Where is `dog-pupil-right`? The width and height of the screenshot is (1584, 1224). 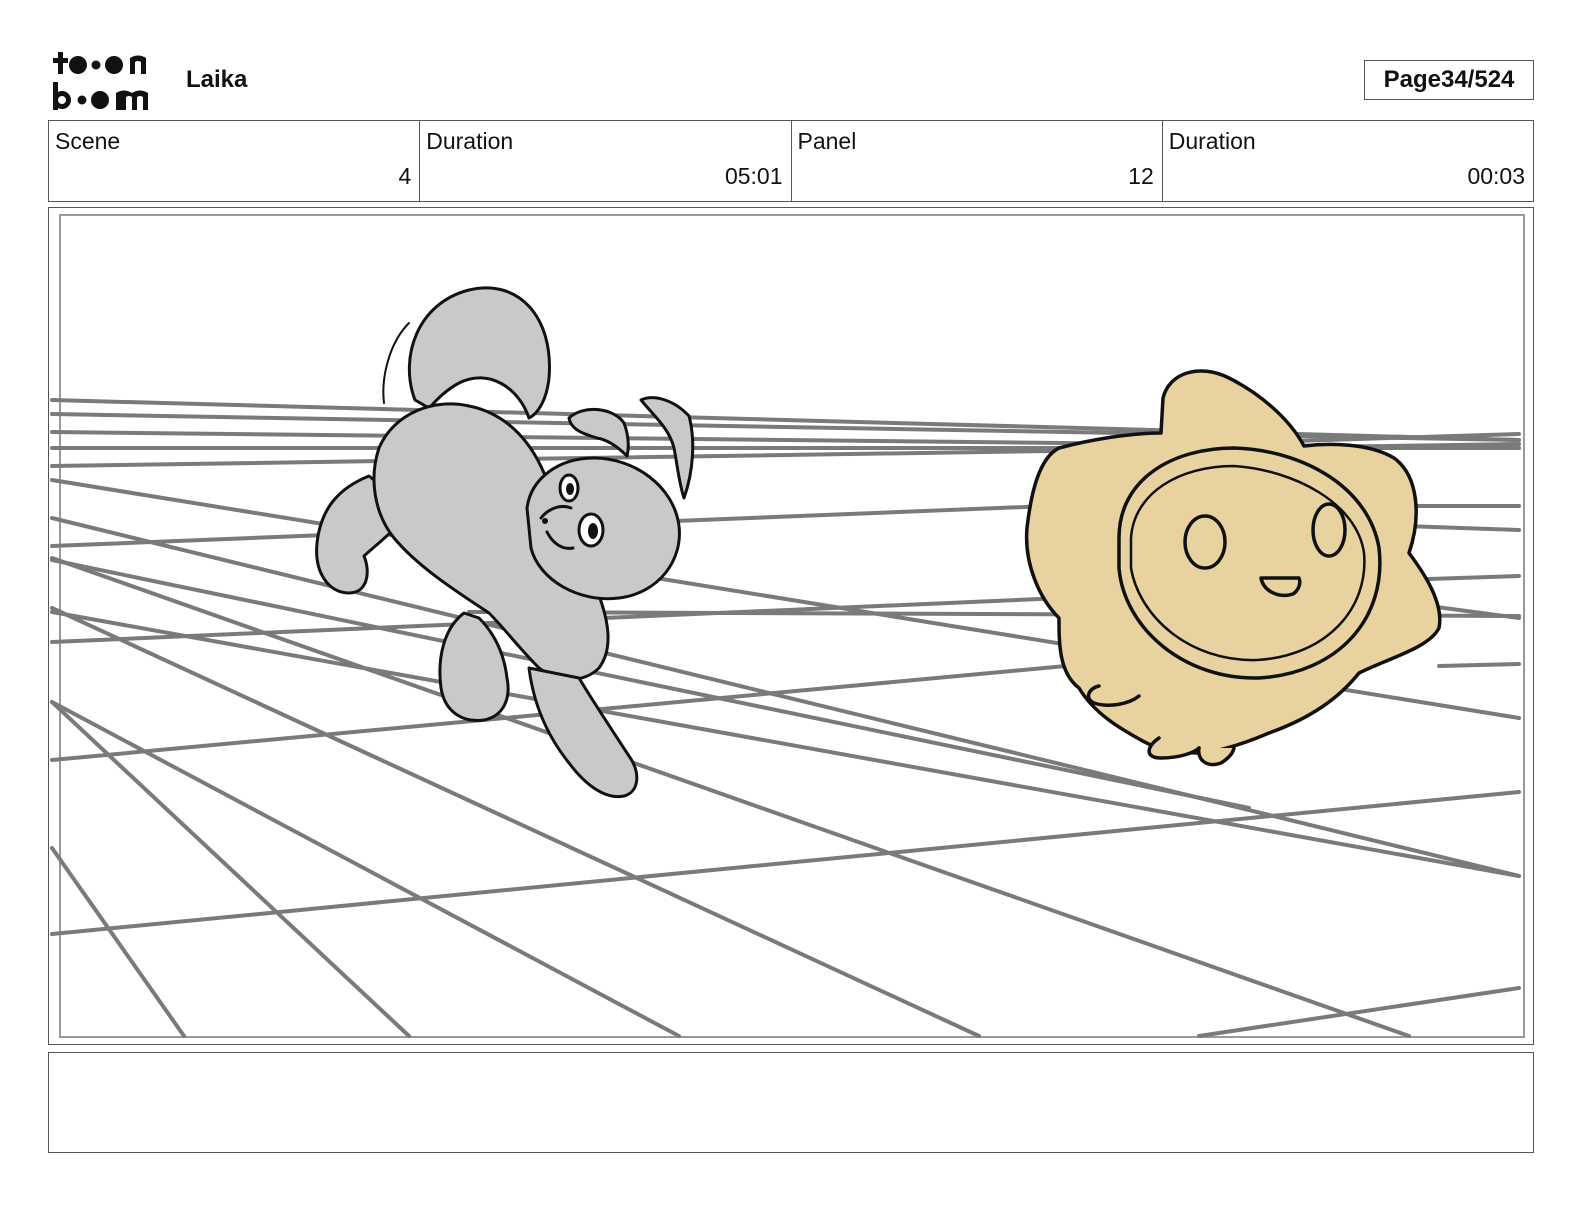 dog-pupil-right is located at coordinates (593, 531).